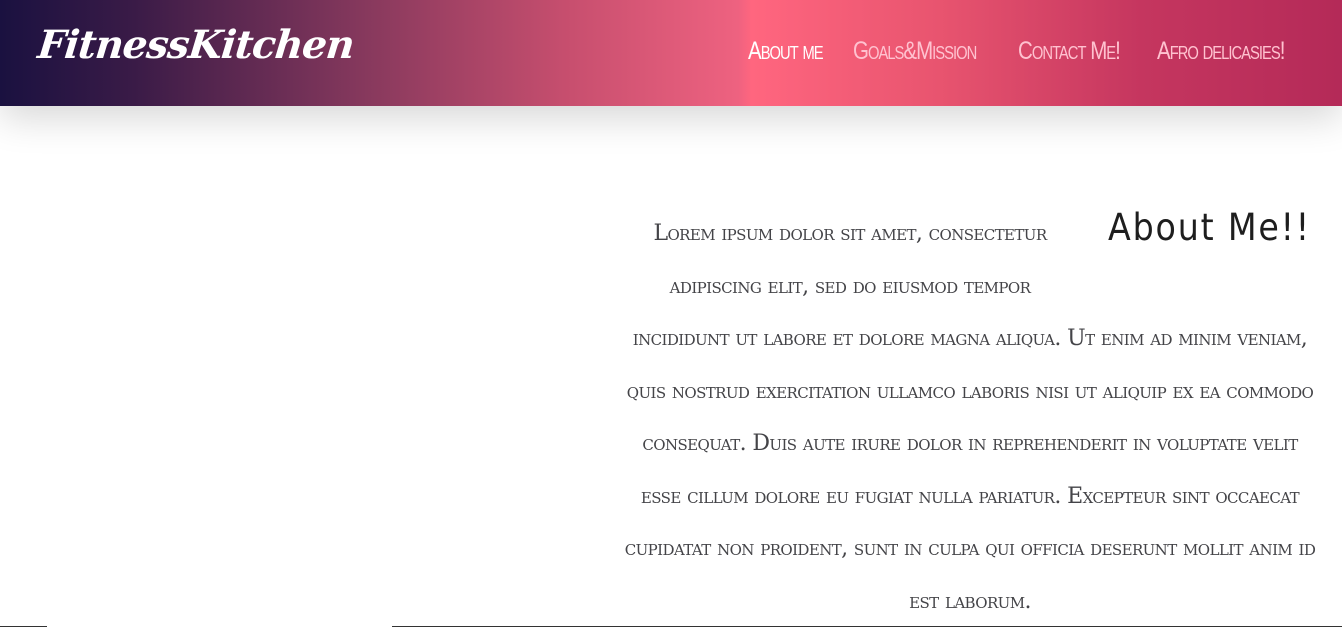 This screenshot has width=1342, height=628. I want to click on nav-link-goals-mission: Goals&Mission, so click(915, 51).